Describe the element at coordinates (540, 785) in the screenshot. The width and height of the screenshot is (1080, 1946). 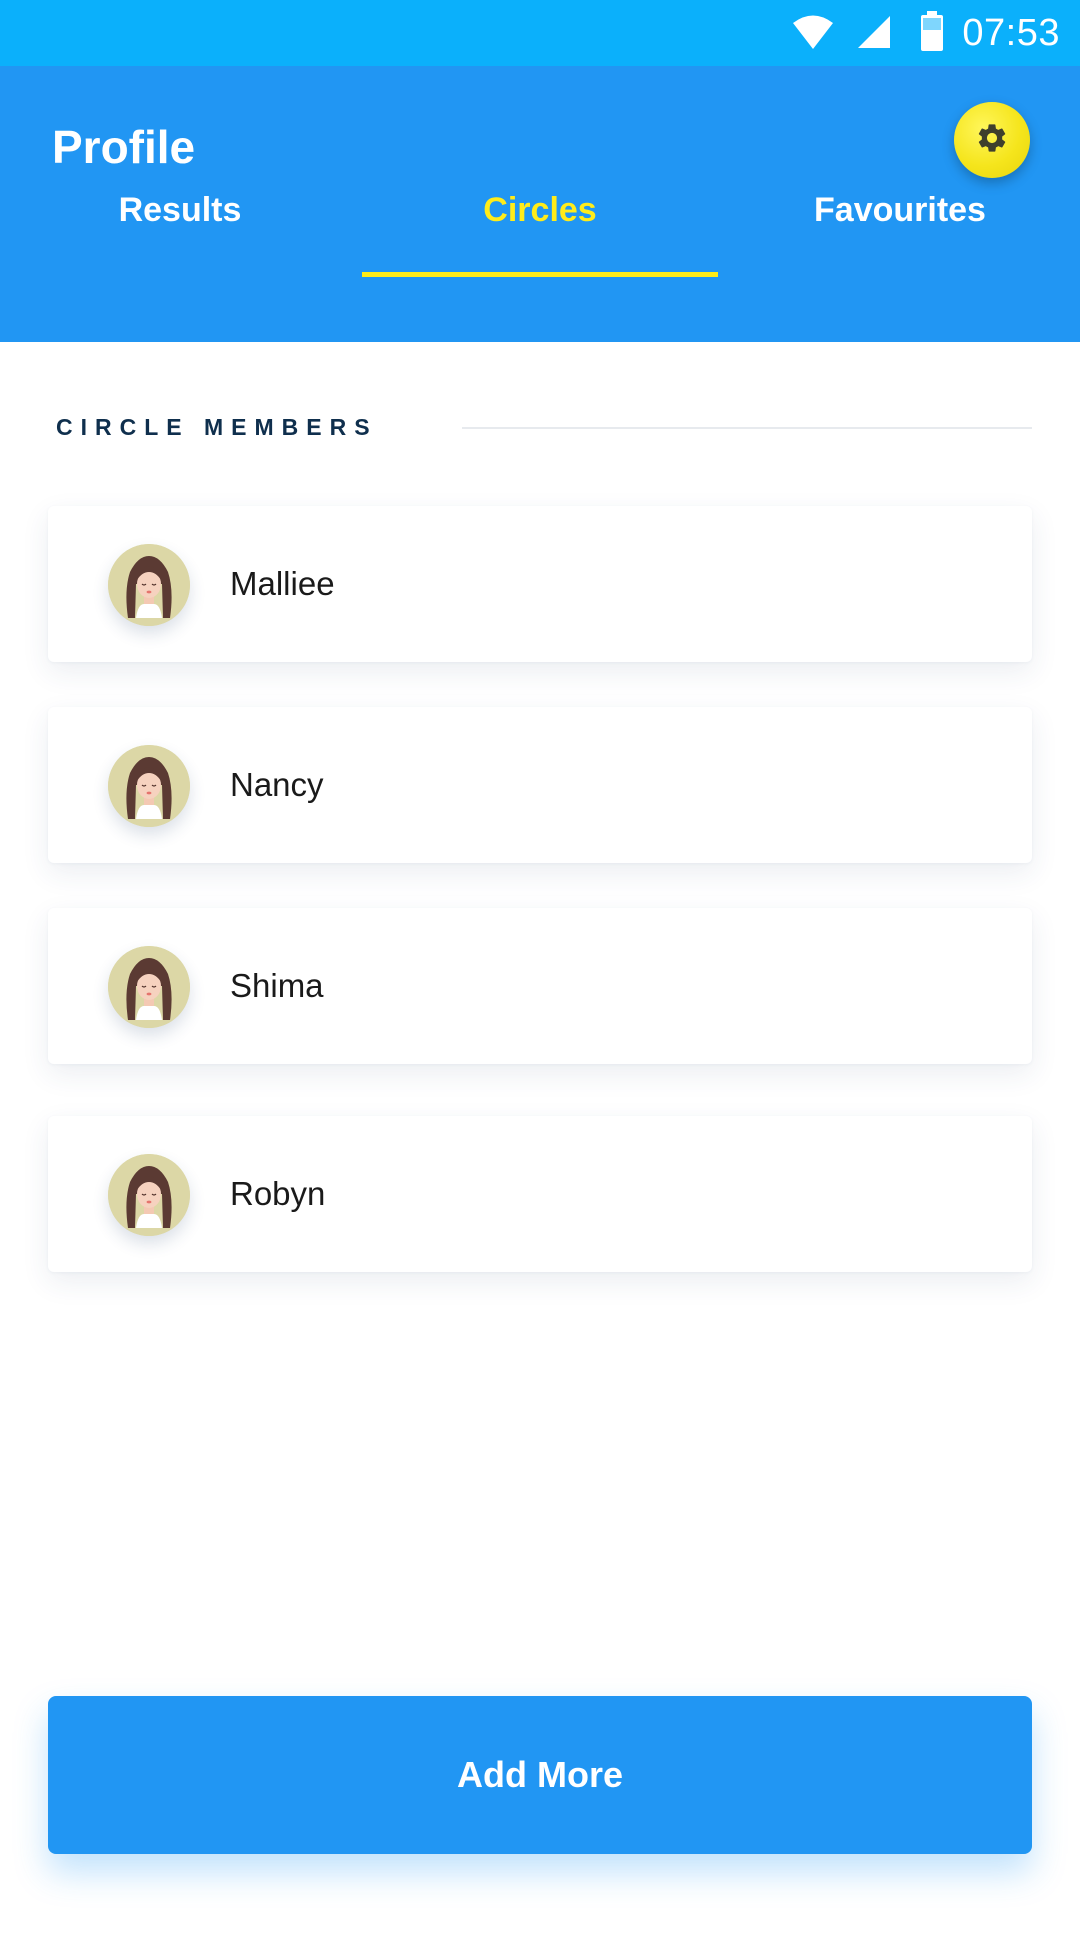
I see `list-item: Nancy` at that location.